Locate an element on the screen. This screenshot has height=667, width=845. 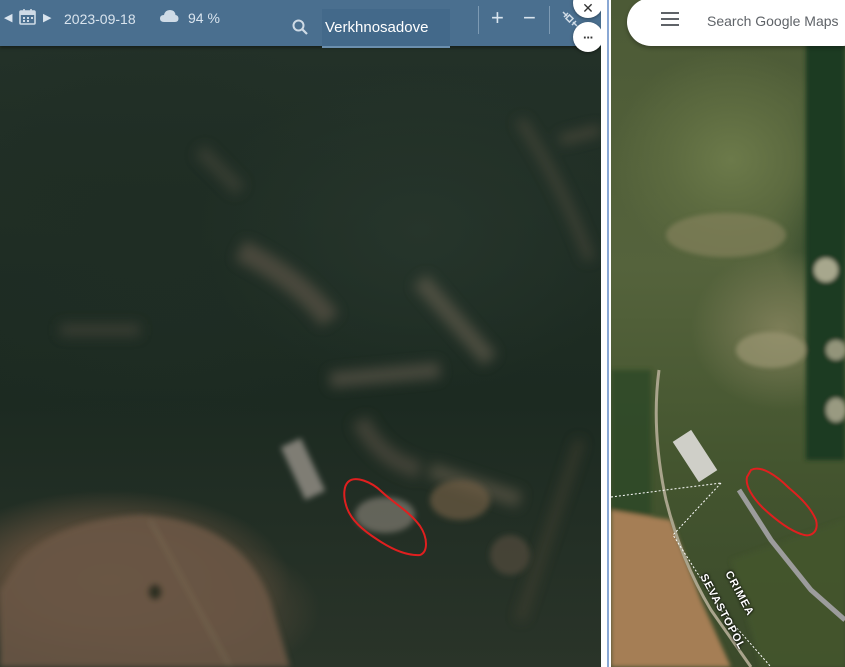
triangle-right-icon: ▶ is located at coordinates (47, 17).